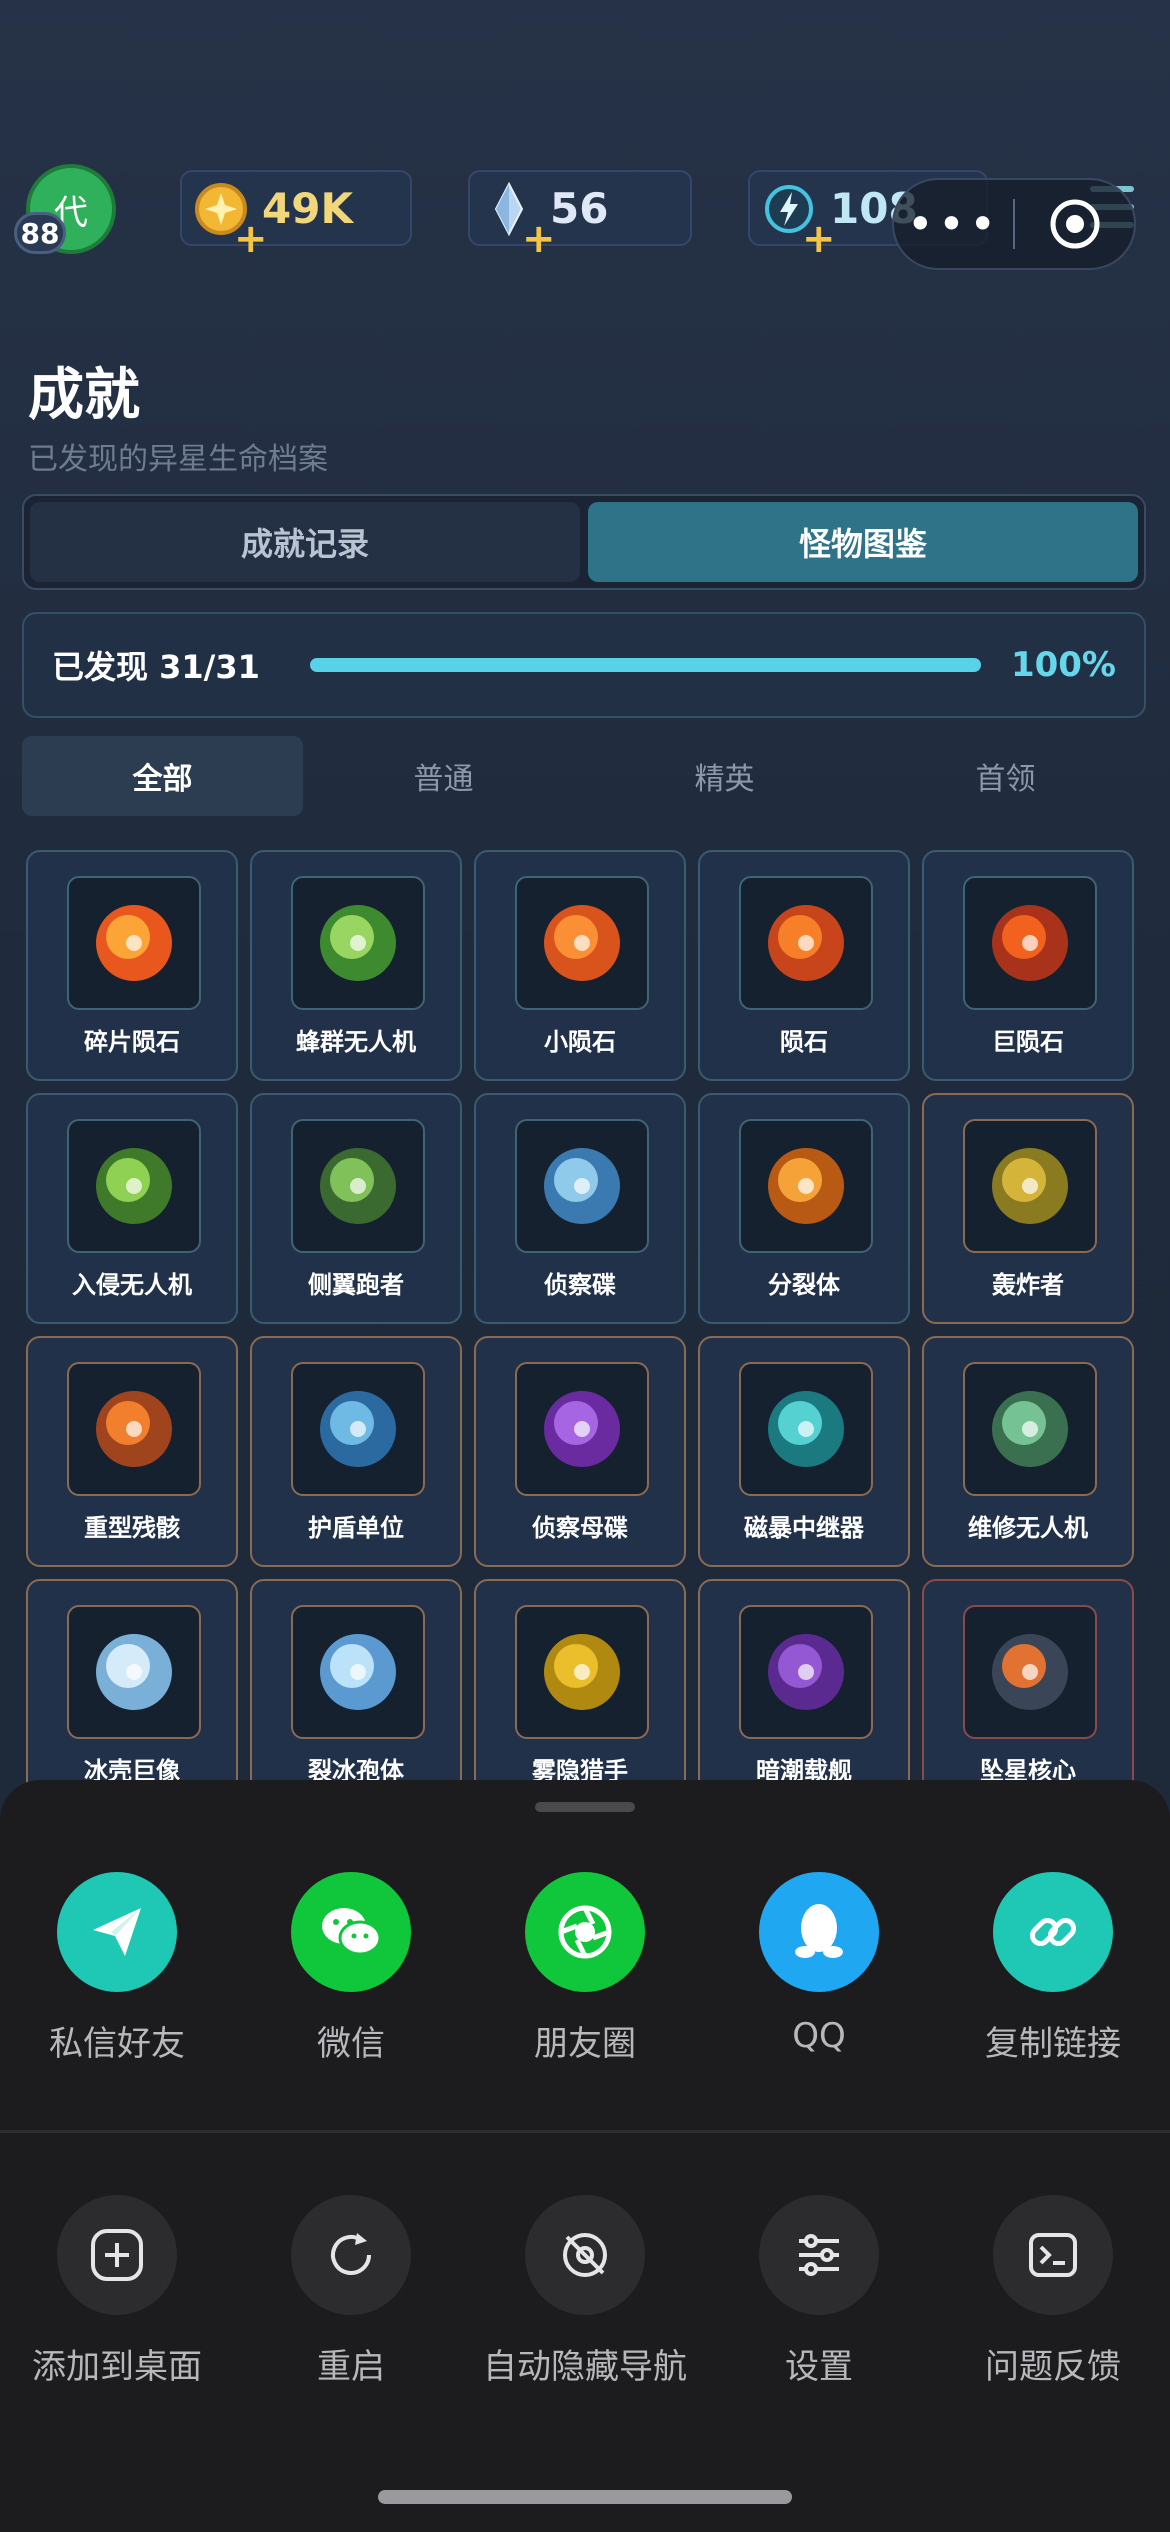  I want to click on flank-runner-icon, so click(358, 1186).